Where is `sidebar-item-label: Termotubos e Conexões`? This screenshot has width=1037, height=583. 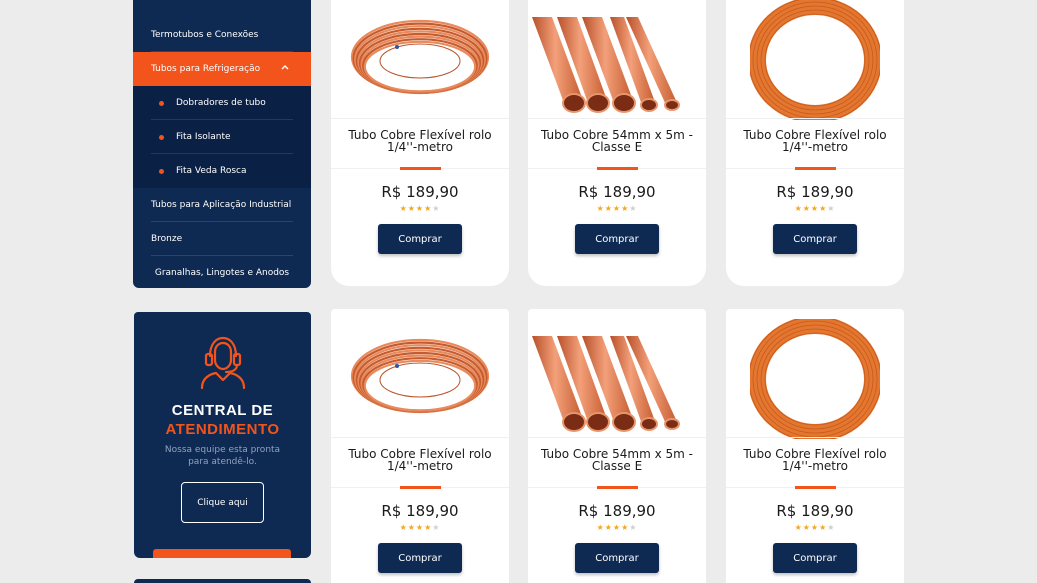
sidebar-item-label: Termotubos e Conexões is located at coordinates (205, 35).